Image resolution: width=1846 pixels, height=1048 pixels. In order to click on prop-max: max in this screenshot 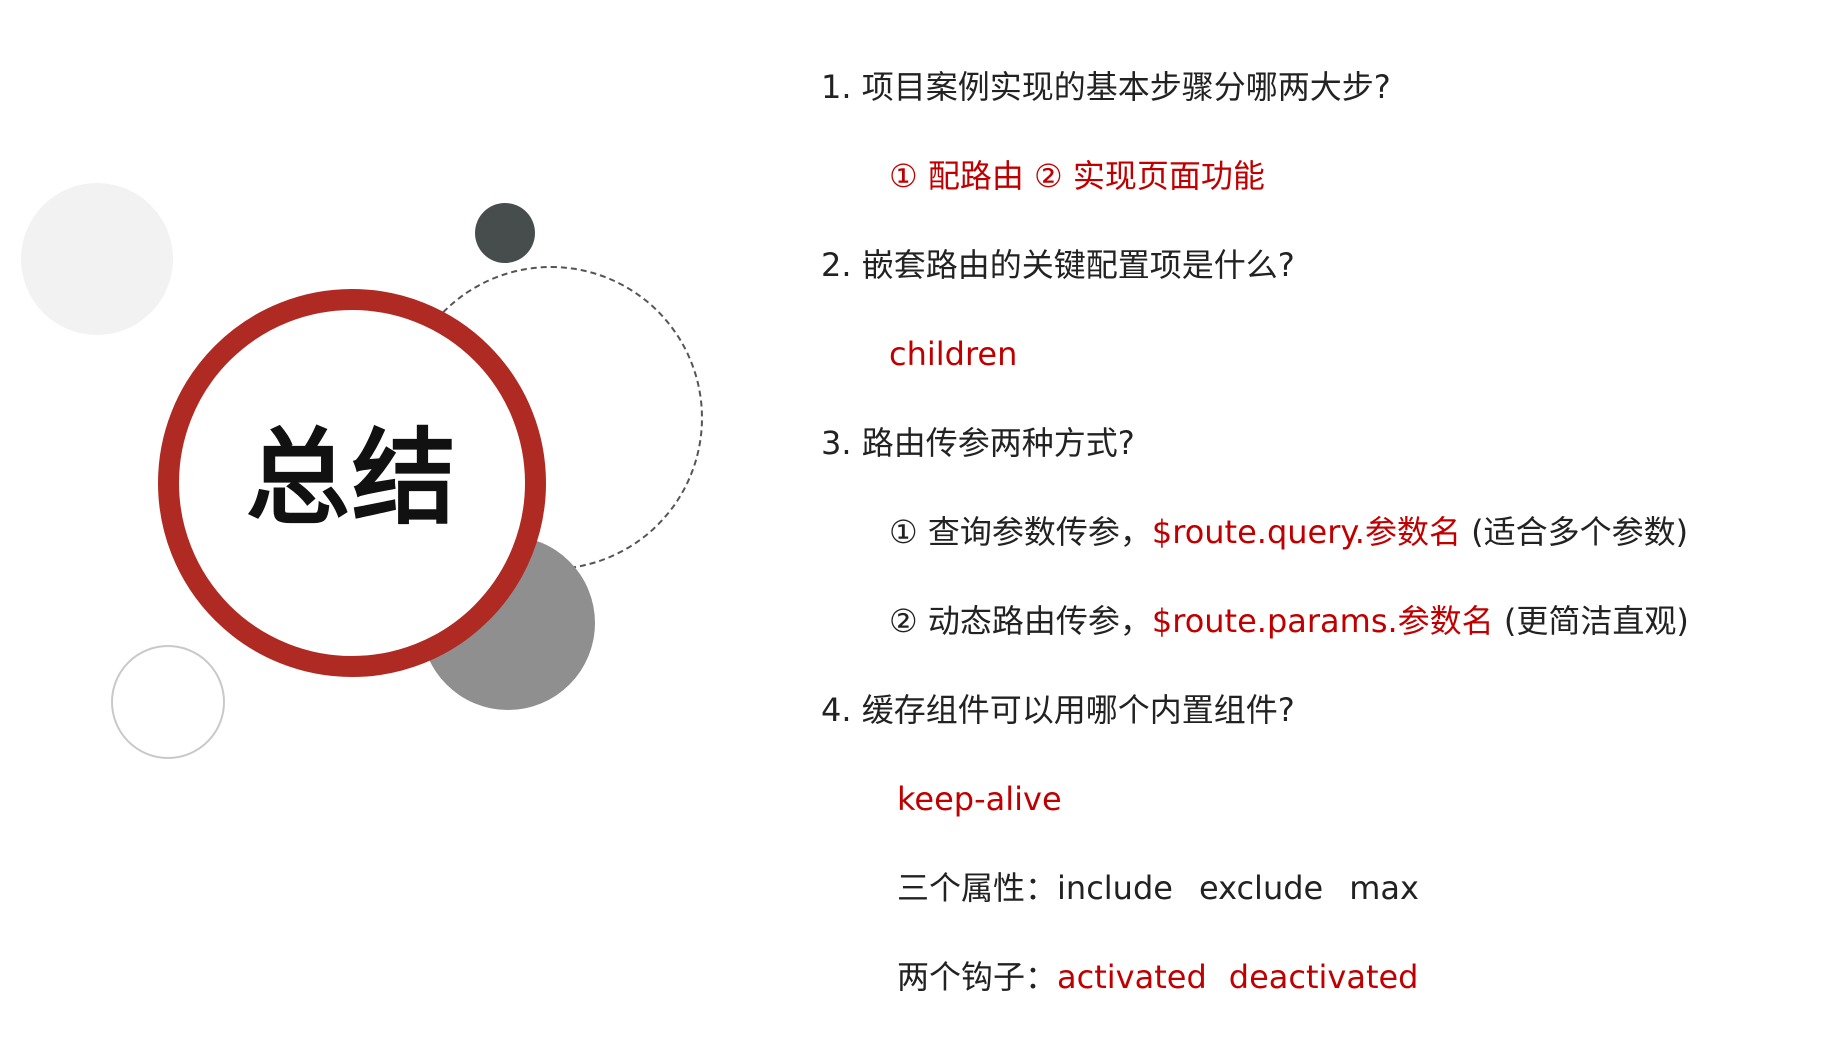, I will do `click(1384, 888)`.